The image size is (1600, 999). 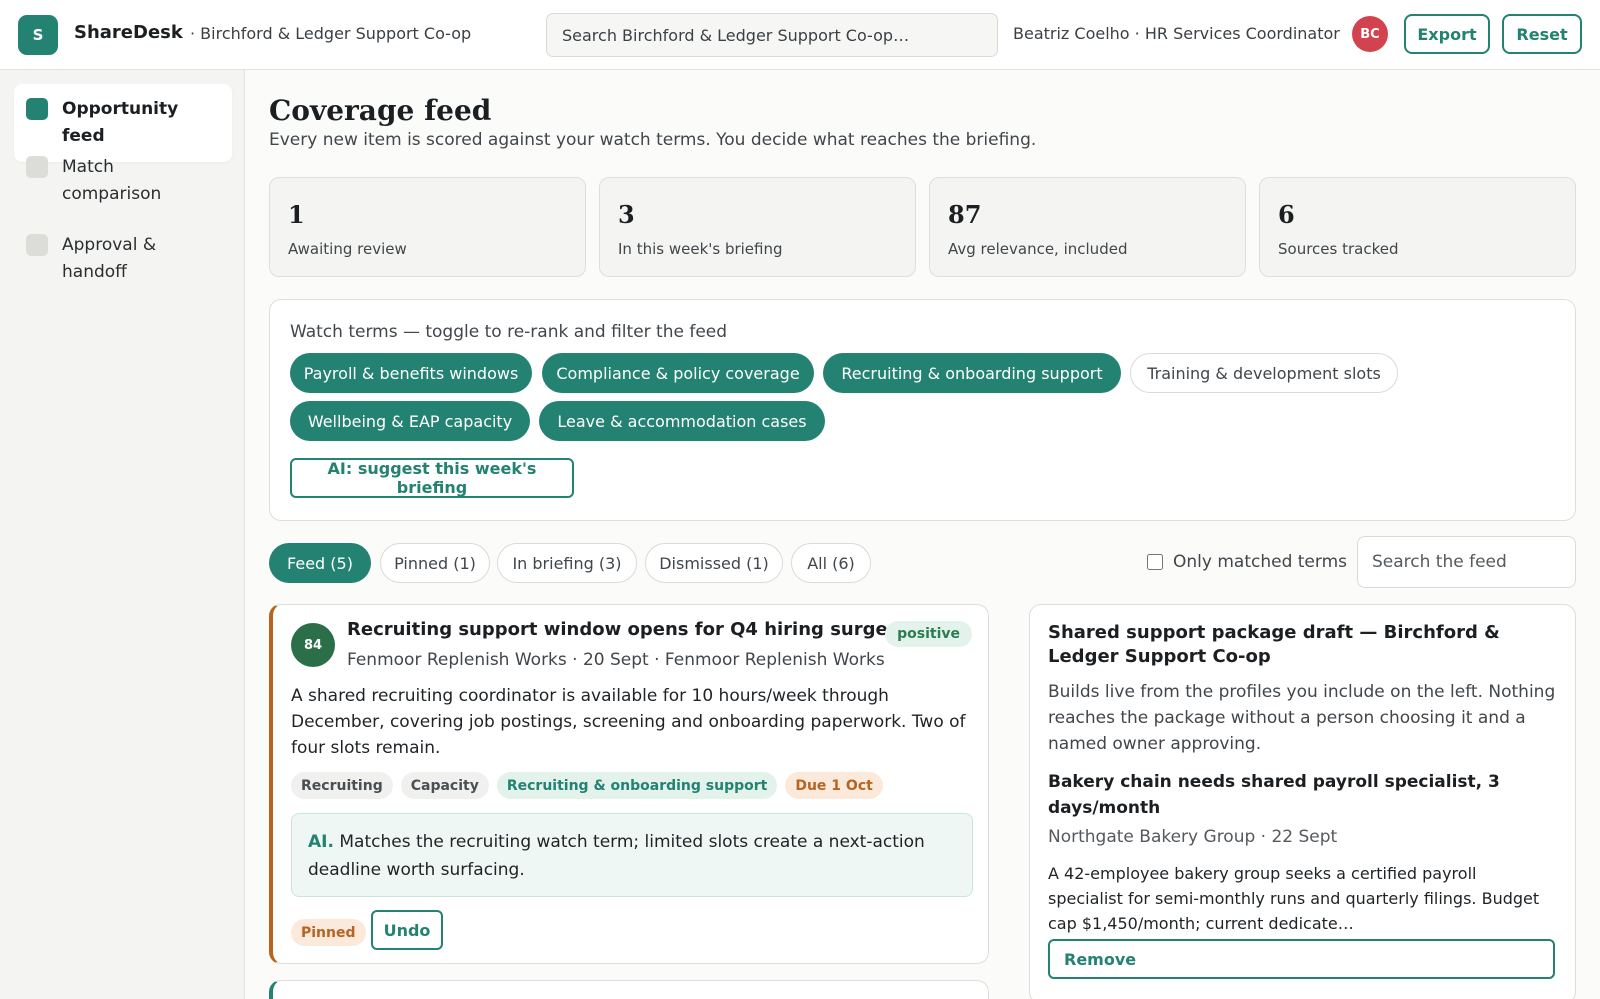 I want to click on avatar: BC, so click(x=1370, y=34).